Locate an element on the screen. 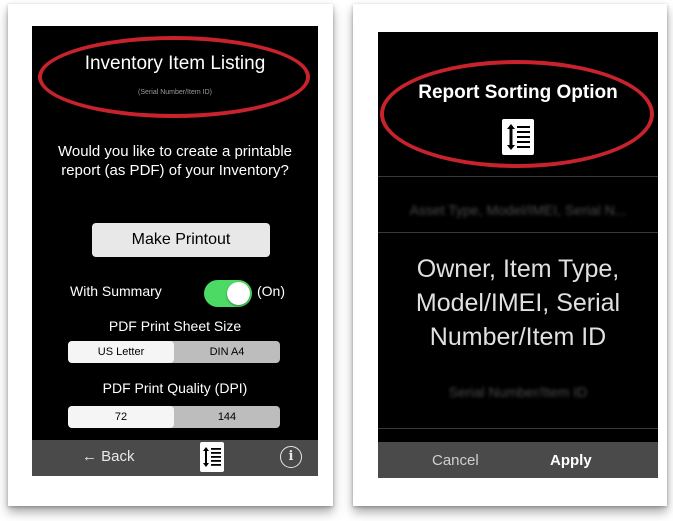  quality-option-144: 144 is located at coordinates (227, 417).